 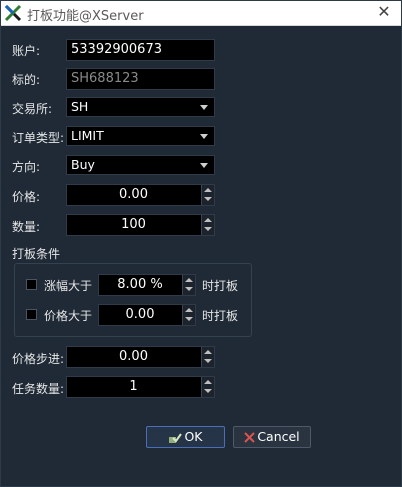 I want to click on exchange-select: SH, so click(x=140, y=107).